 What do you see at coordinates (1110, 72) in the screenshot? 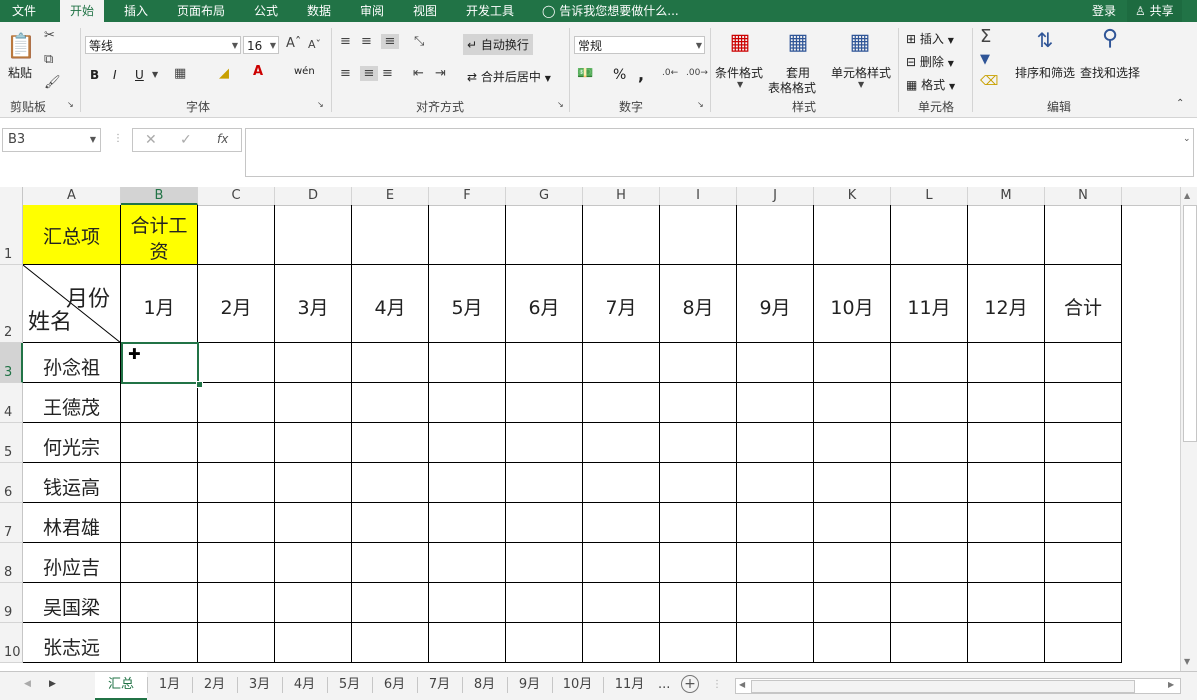
I see `find-select-button: 查找和选择` at bounding box center [1110, 72].